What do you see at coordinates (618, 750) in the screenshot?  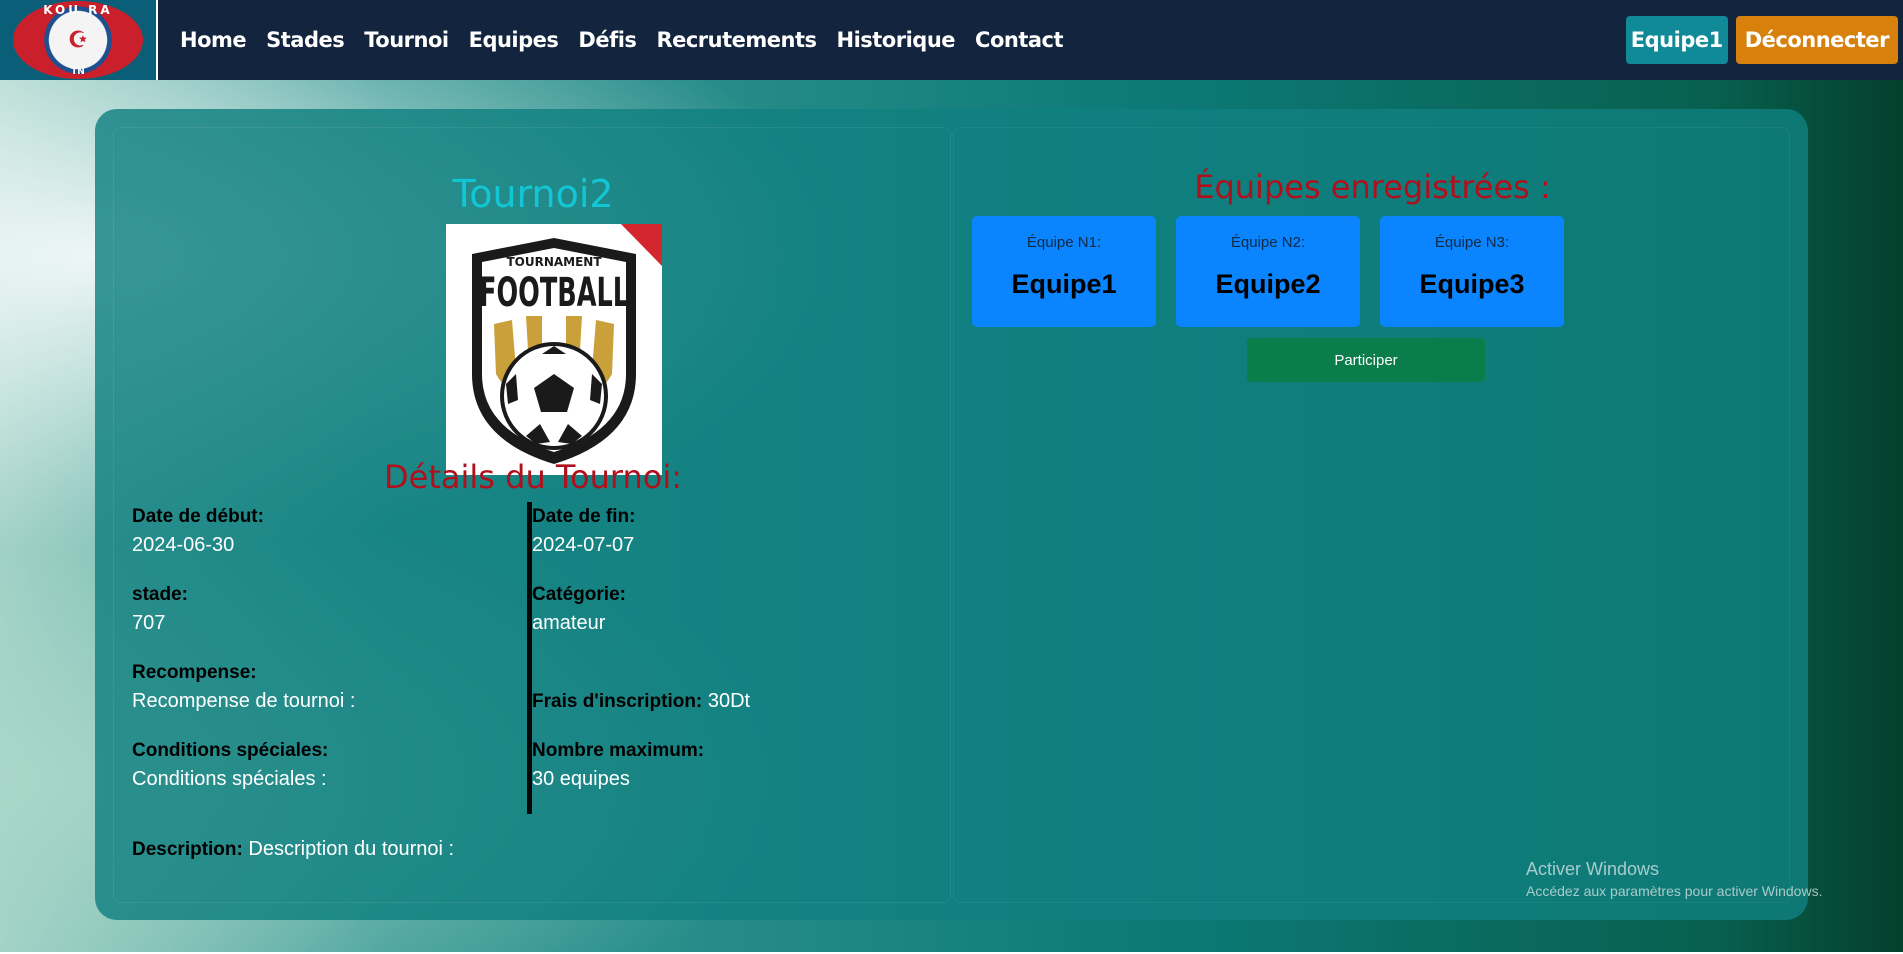 I see `max-teams-label: Nombre maximum:` at bounding box center [618, 750].